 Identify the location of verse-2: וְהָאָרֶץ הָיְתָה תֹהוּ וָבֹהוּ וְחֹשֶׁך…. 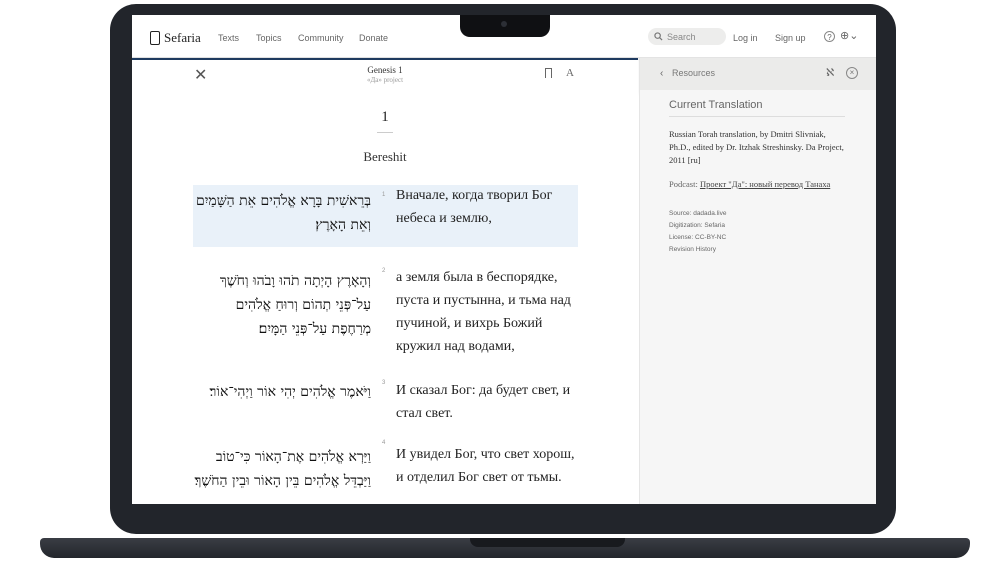
(385, 311).